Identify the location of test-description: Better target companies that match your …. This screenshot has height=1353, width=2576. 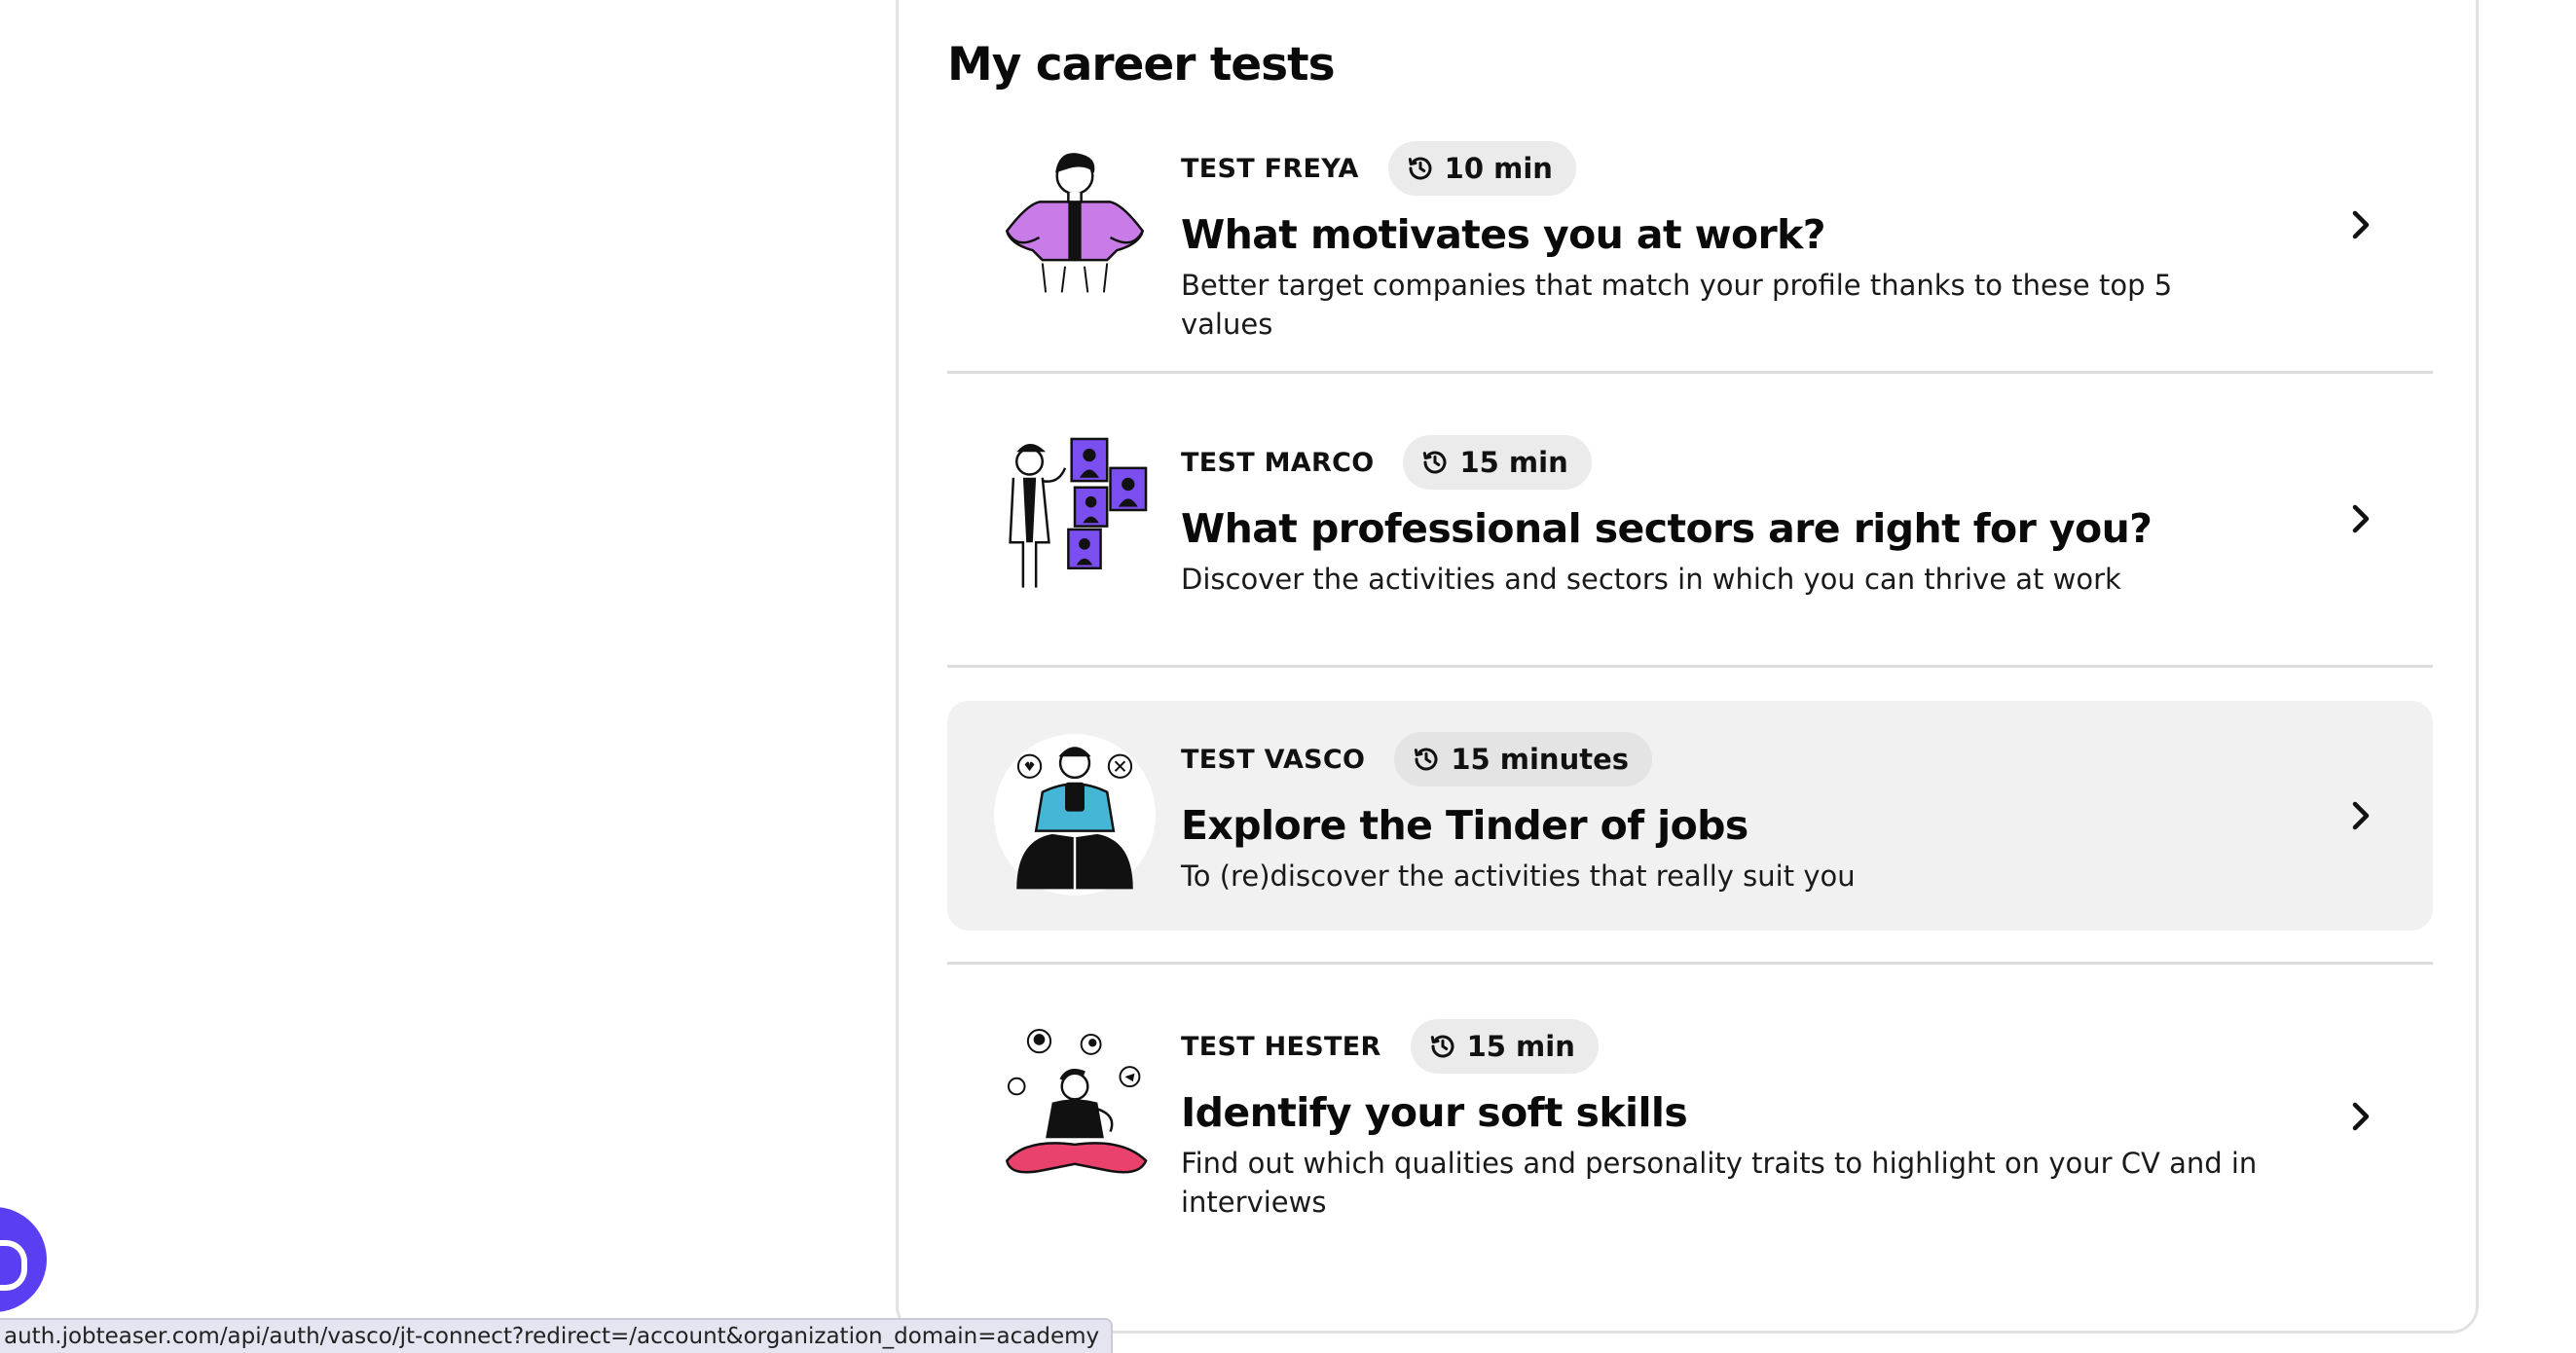
(1677, 305).